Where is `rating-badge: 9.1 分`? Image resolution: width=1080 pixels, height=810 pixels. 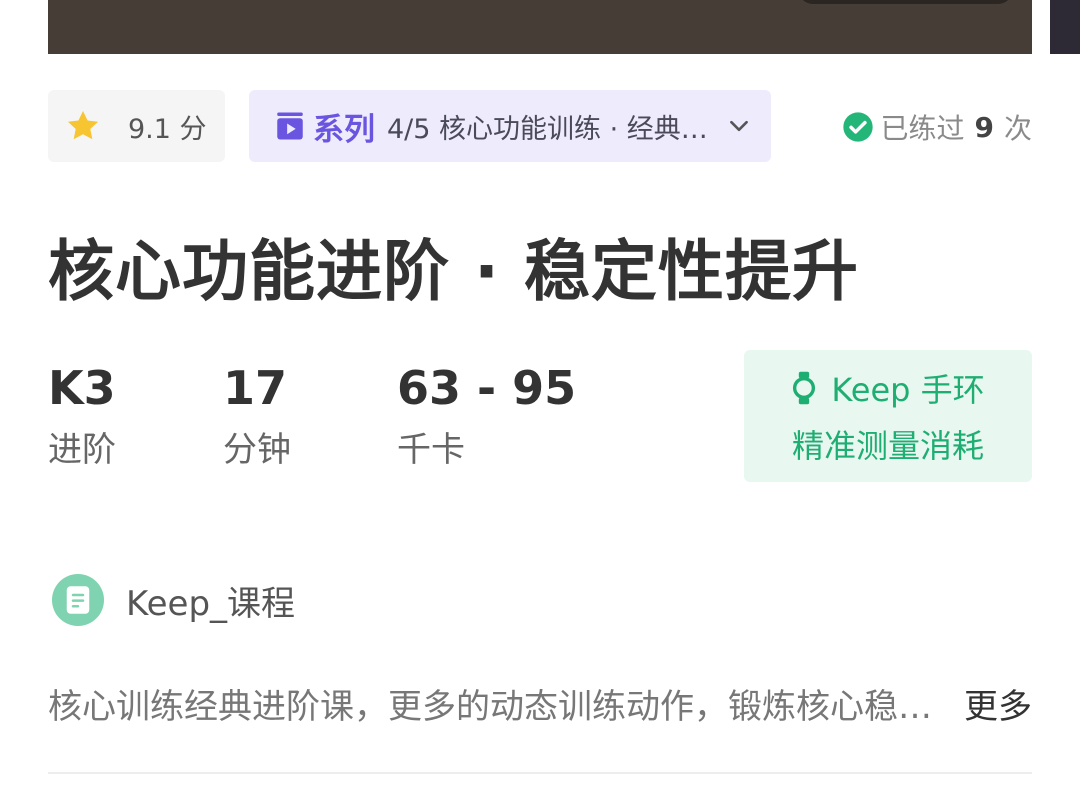 rating-badge: 9.1 分 is located at coordinates (136, 126).